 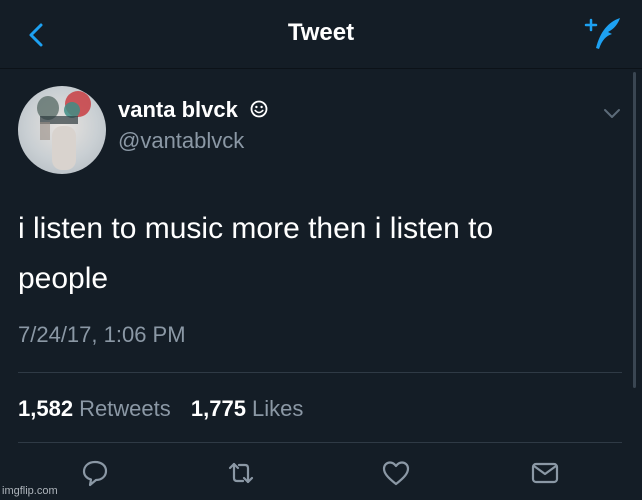 I want to click on avatar-image, so click(x=64, y=130).